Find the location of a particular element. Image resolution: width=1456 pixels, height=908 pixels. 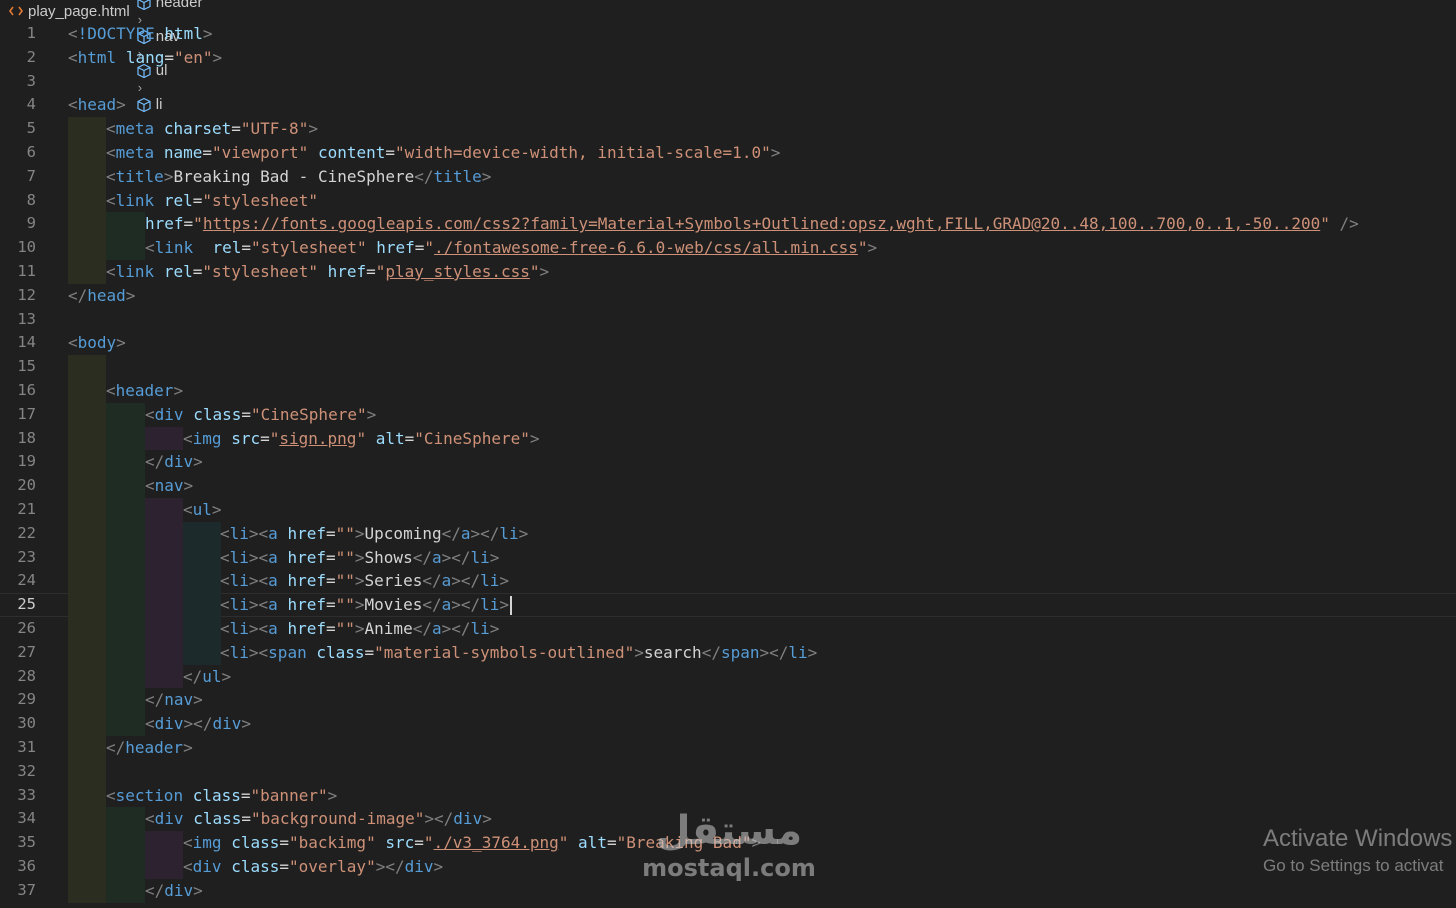

code-line: 13 is located at coordinates (728, 320).